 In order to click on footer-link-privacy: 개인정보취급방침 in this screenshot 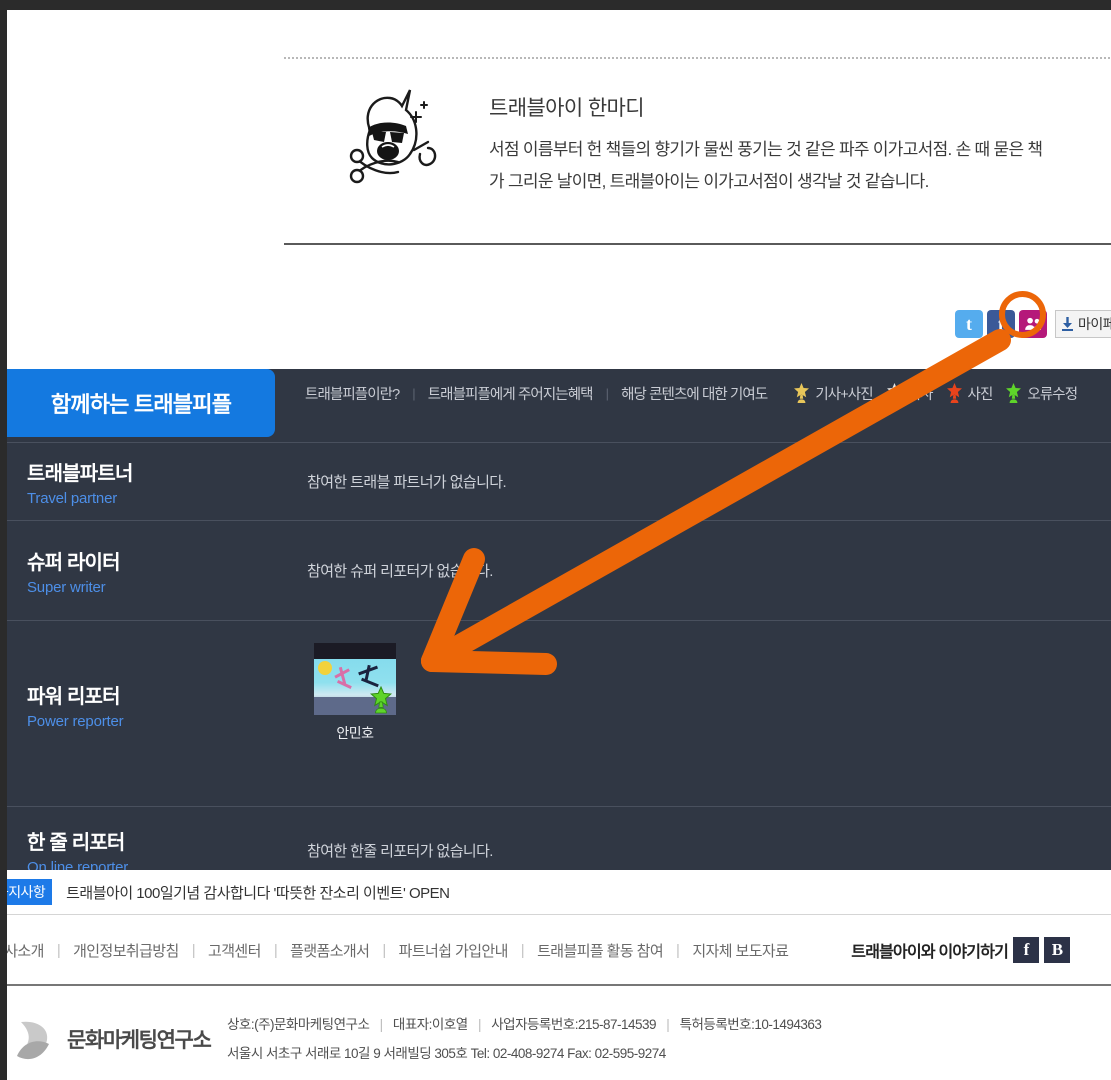, I will do `click(126, 950)`.